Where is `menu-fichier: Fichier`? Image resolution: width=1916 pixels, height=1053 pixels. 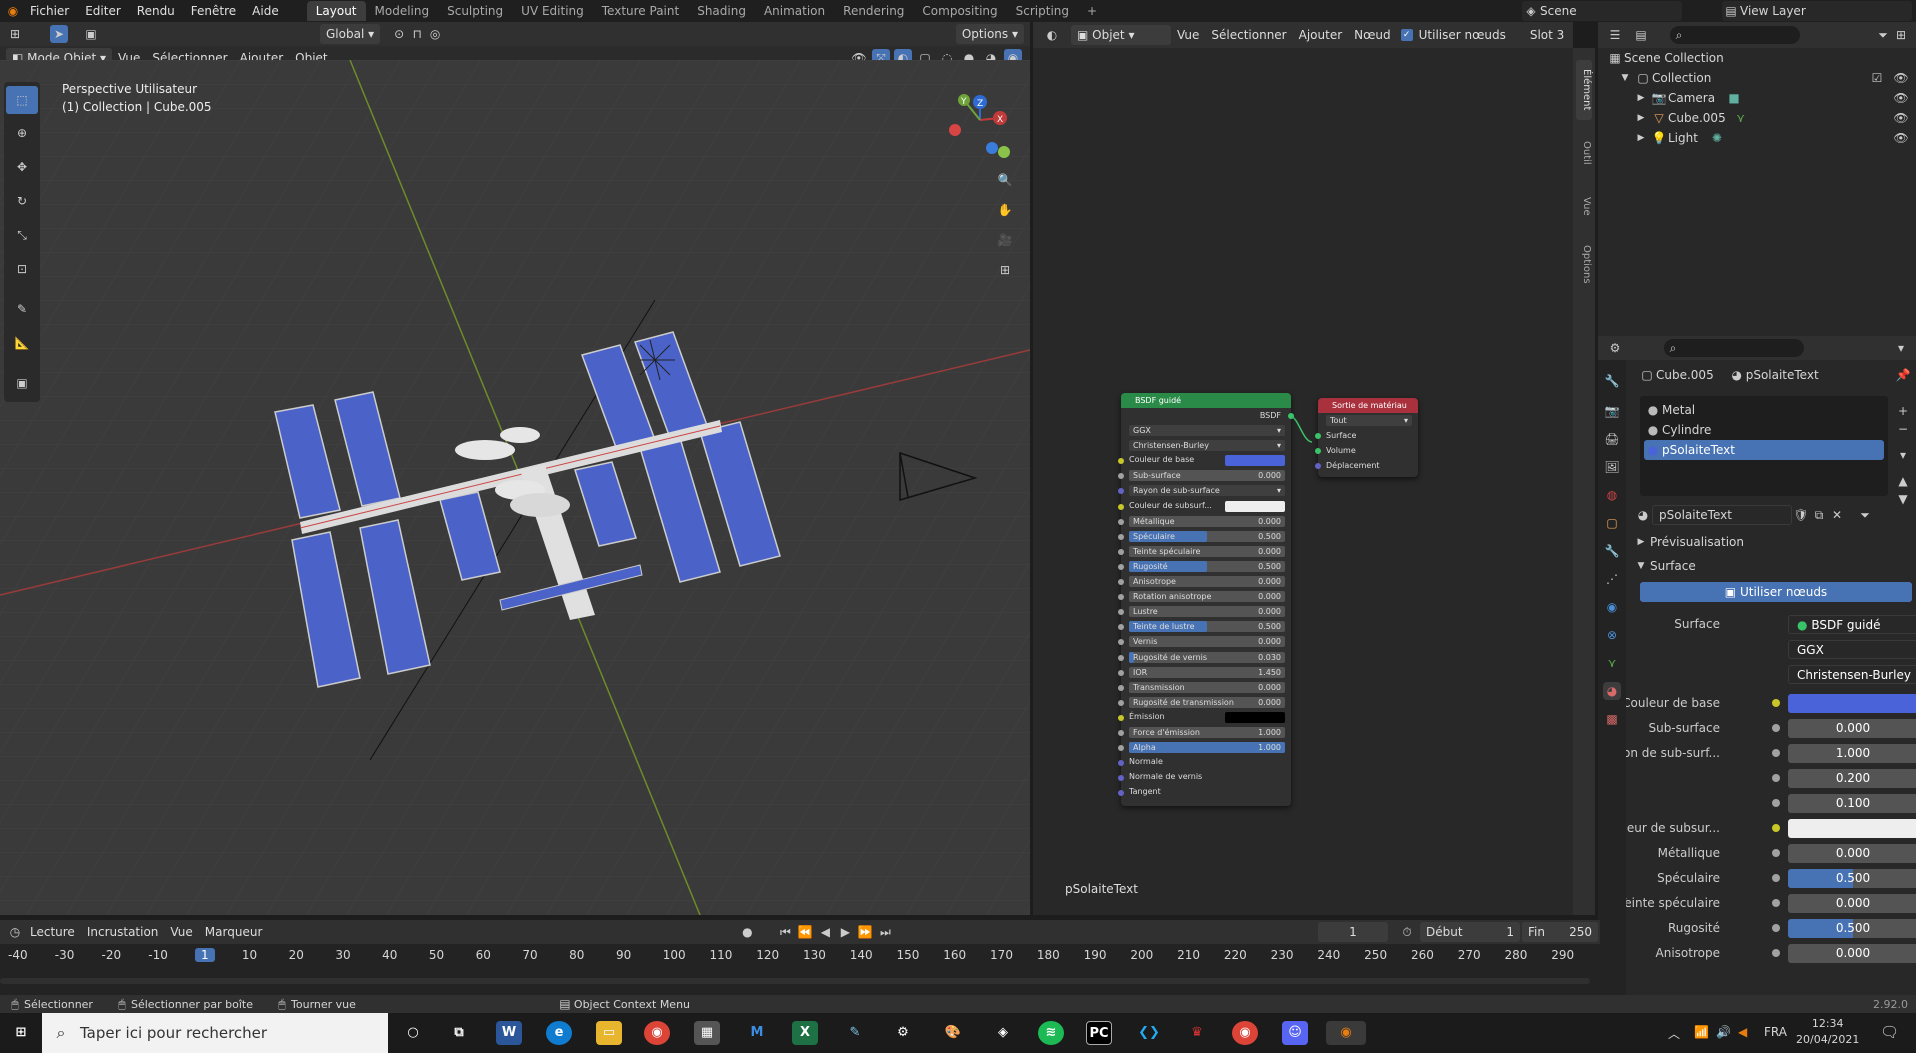 menu-fichier: Fichier is located at coordinates (49, 11).